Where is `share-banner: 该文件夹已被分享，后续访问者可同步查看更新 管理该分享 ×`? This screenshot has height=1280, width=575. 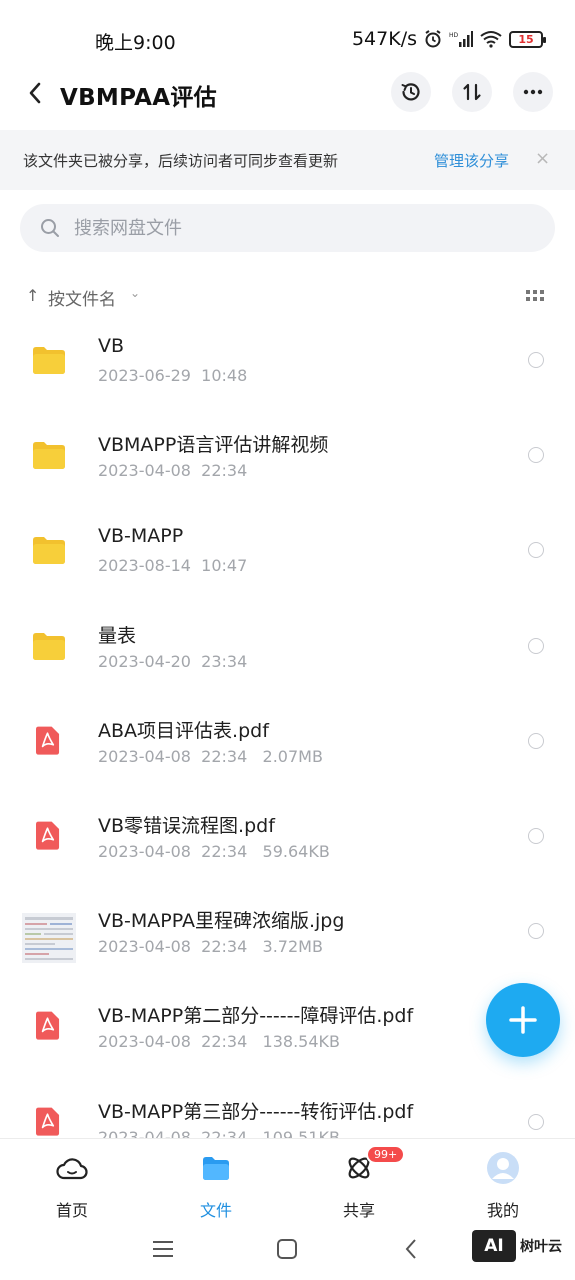
share-banner: 该文件夹已被分享，后续访问者可同步查看更新 管理该分享 × is located at coordinates (287, 160).